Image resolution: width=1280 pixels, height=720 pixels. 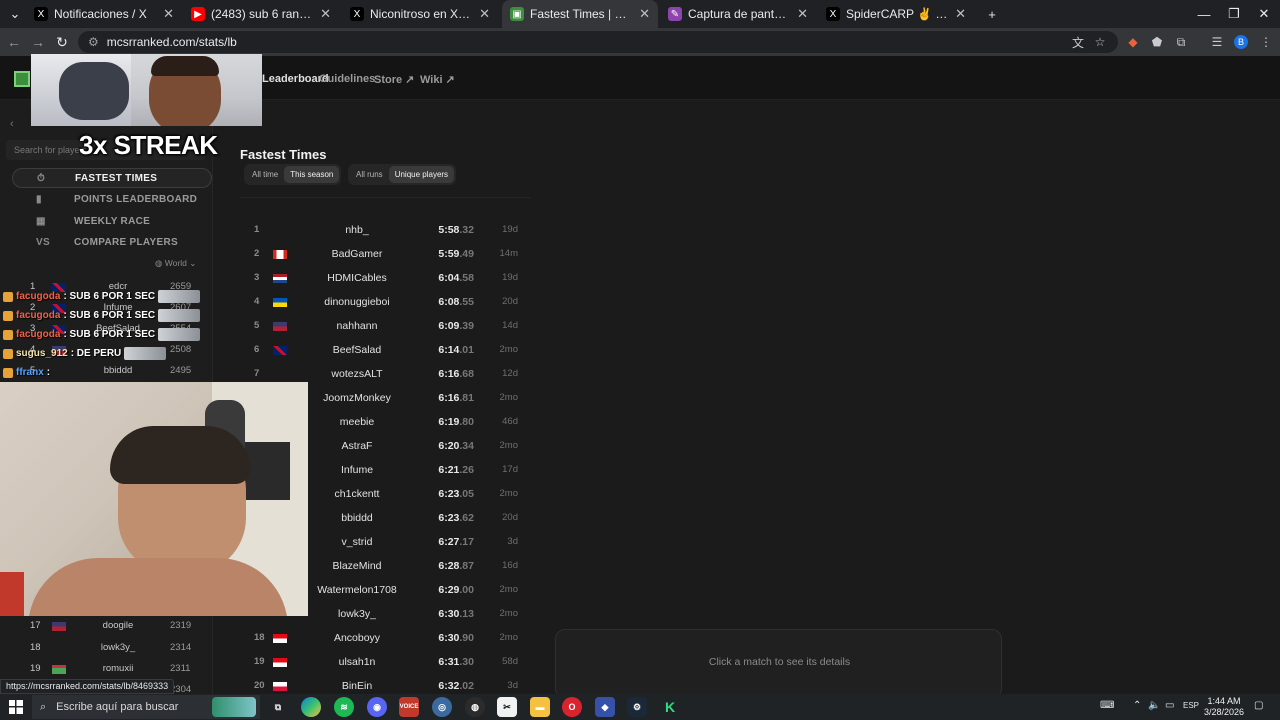 What do you see at coordinates (449, 494) in the screenshot?
I see `row-time-main: 6:23` at bounding box center [449, 494].